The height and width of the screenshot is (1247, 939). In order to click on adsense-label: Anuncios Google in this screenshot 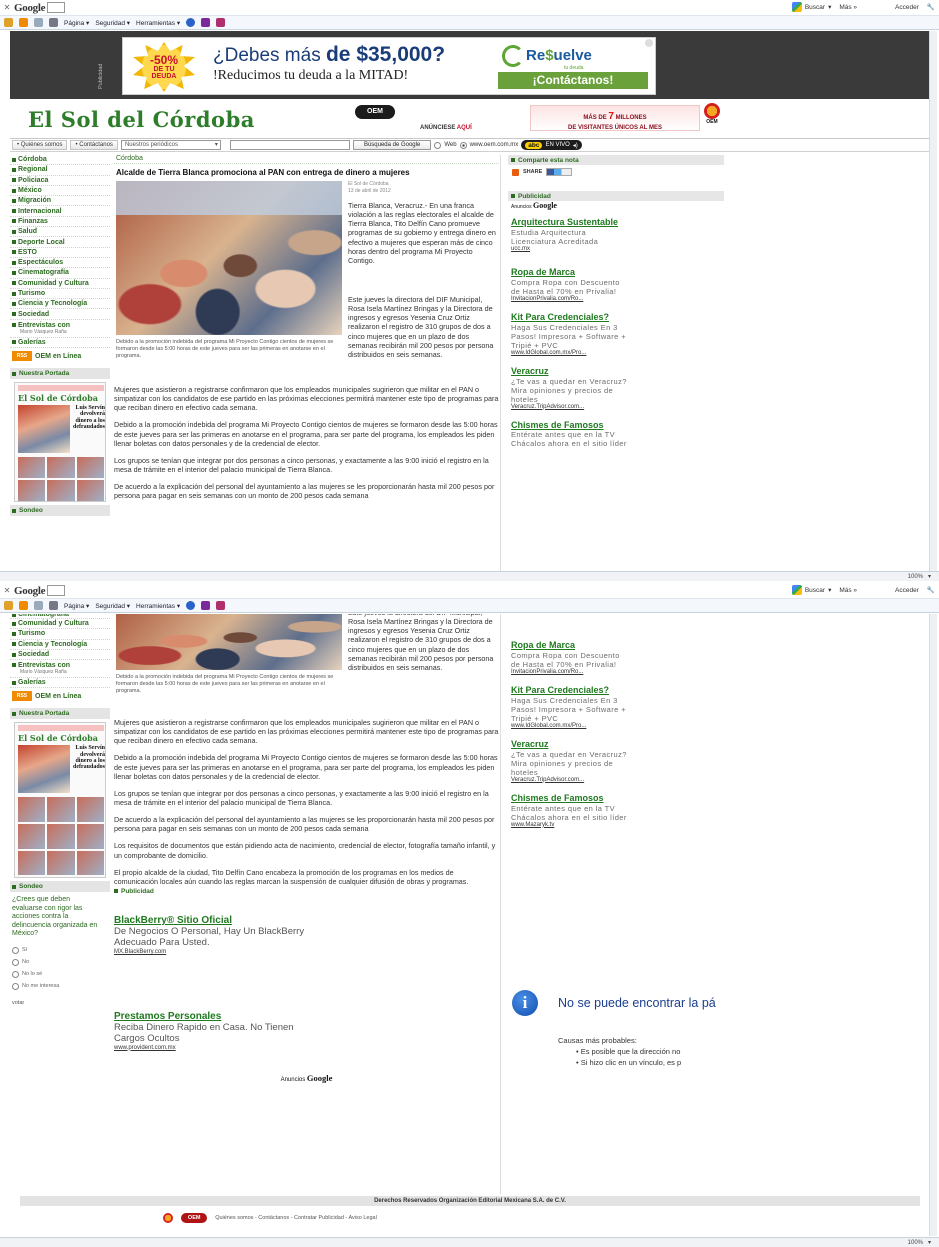, I will do `click(616, 205)`.